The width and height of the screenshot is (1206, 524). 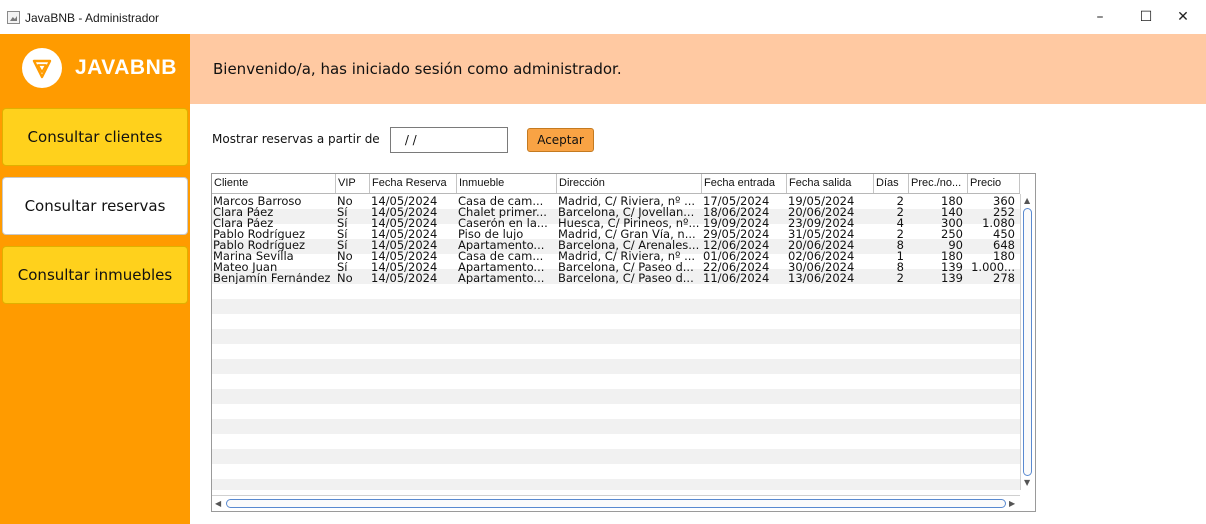 I want to click on table-cell: 278, so click(x=1004, y=278).